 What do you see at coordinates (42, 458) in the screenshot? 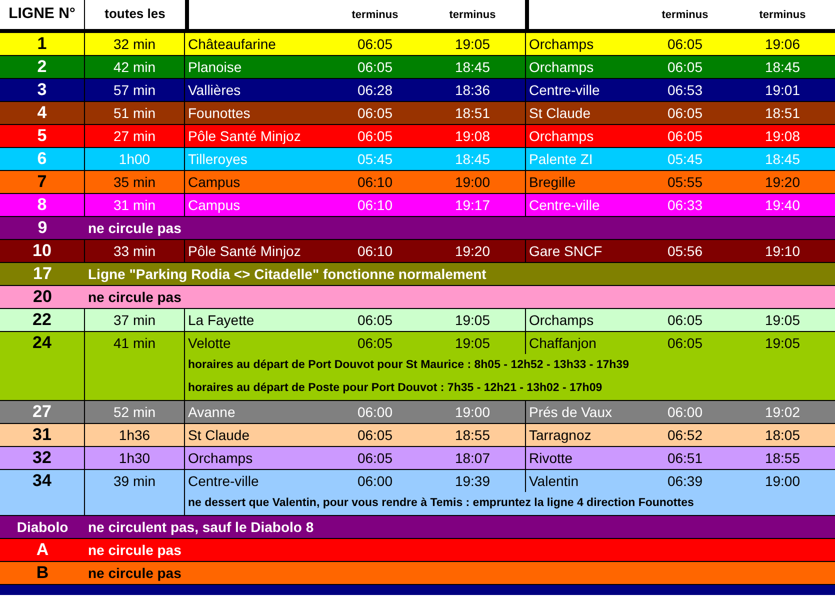
I see `line-number: 32` at bounding box center [42, 458].